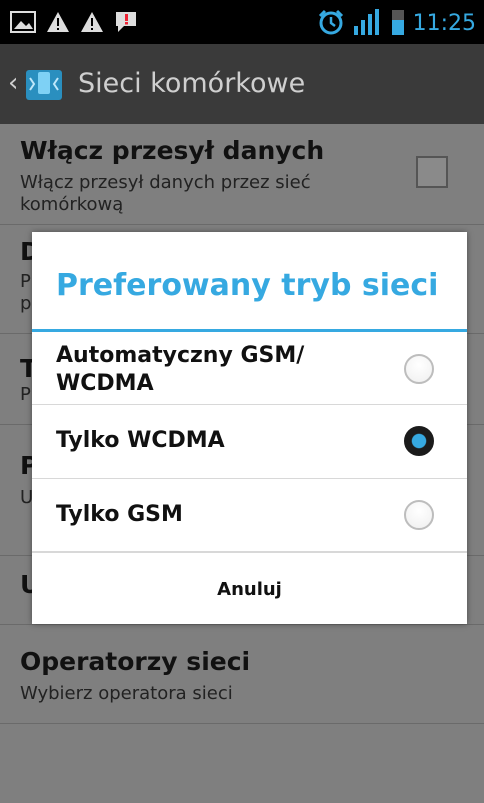 Image resolution: width=484 pixels, height=803 pixels. Describe the element at coordinates (247, 285) in the screenshot. I see `dialog-title: Preferowany tryb sieci` at that location.